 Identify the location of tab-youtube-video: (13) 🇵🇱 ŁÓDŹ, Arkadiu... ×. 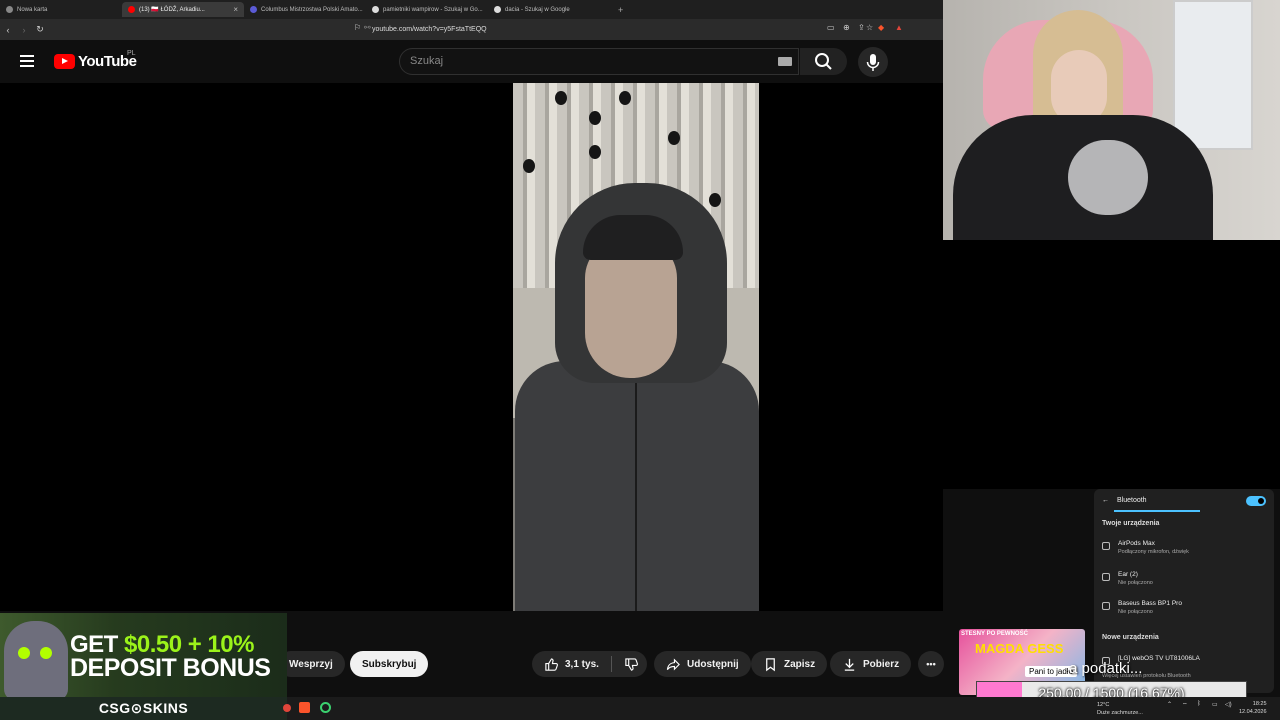
(183, 9).